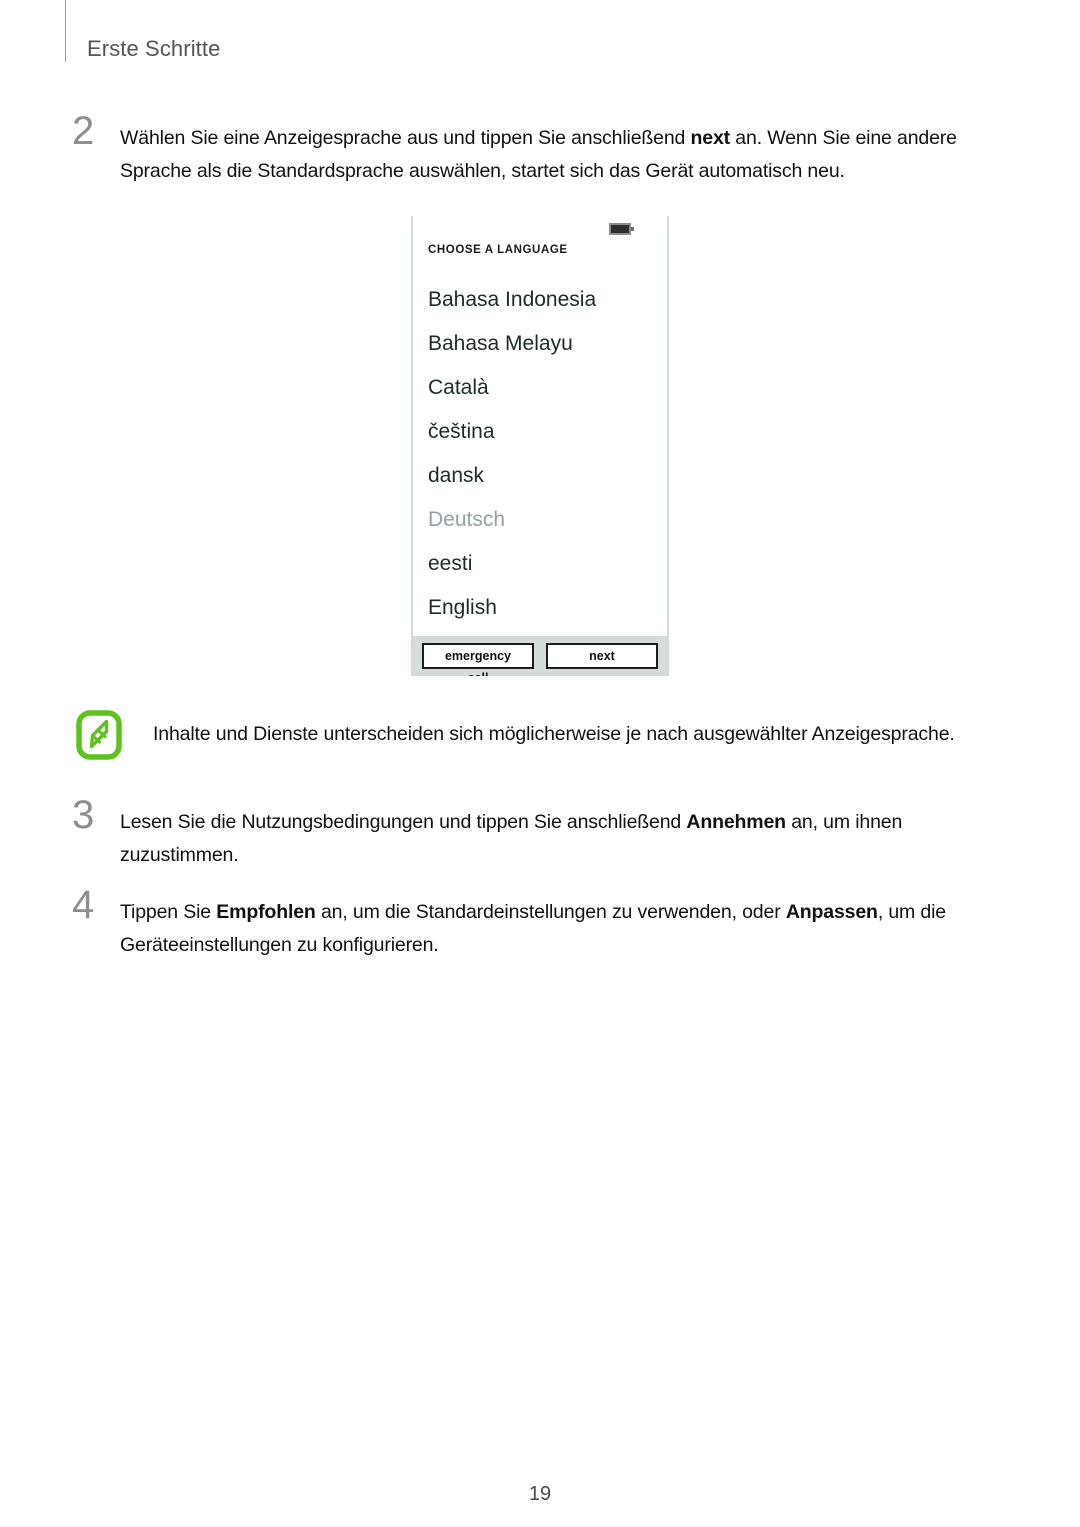  What do you see at coordinates (540, 388) in the screenshot?
I see `language-item: Català` at bounding box center [540, 388].